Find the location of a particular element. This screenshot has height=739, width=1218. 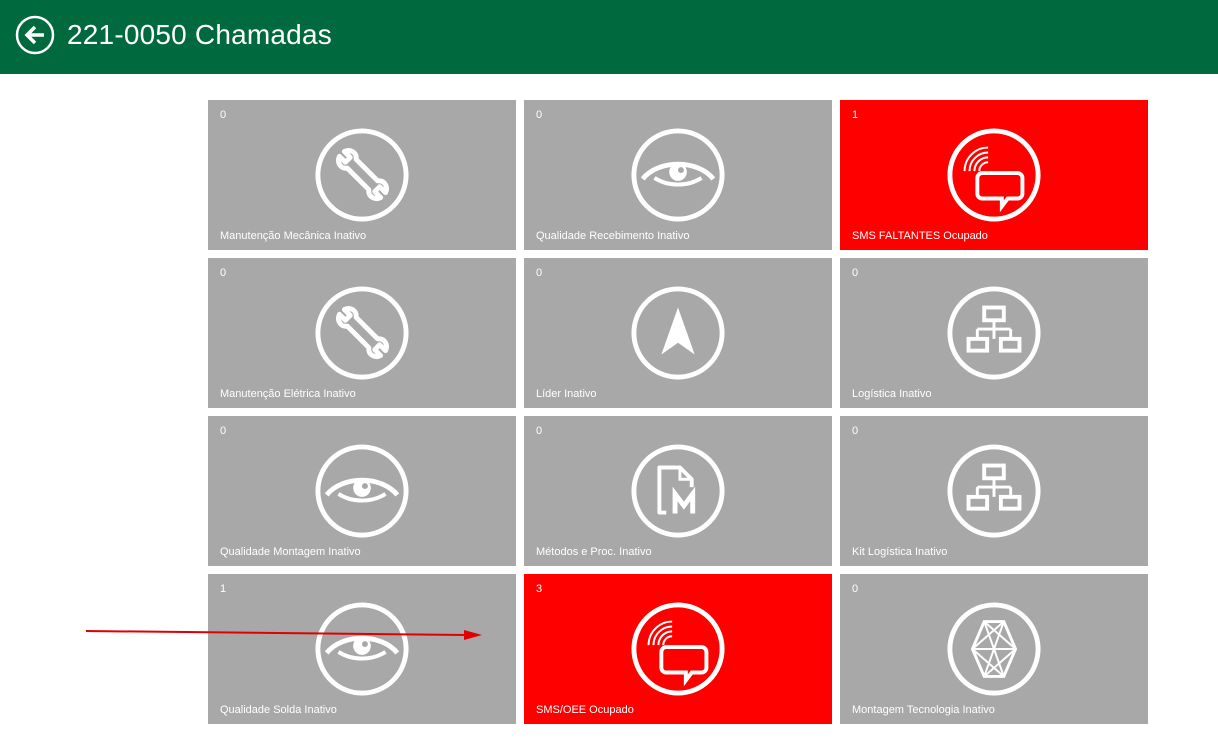

navigation-arrow-icon is located at coordinates (678, 333).